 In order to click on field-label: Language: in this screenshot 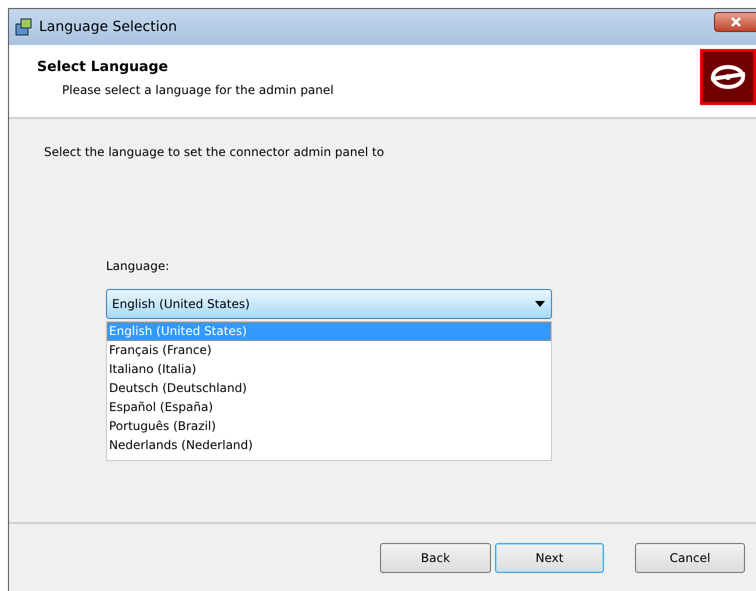, I will do `click(138, 266)`.